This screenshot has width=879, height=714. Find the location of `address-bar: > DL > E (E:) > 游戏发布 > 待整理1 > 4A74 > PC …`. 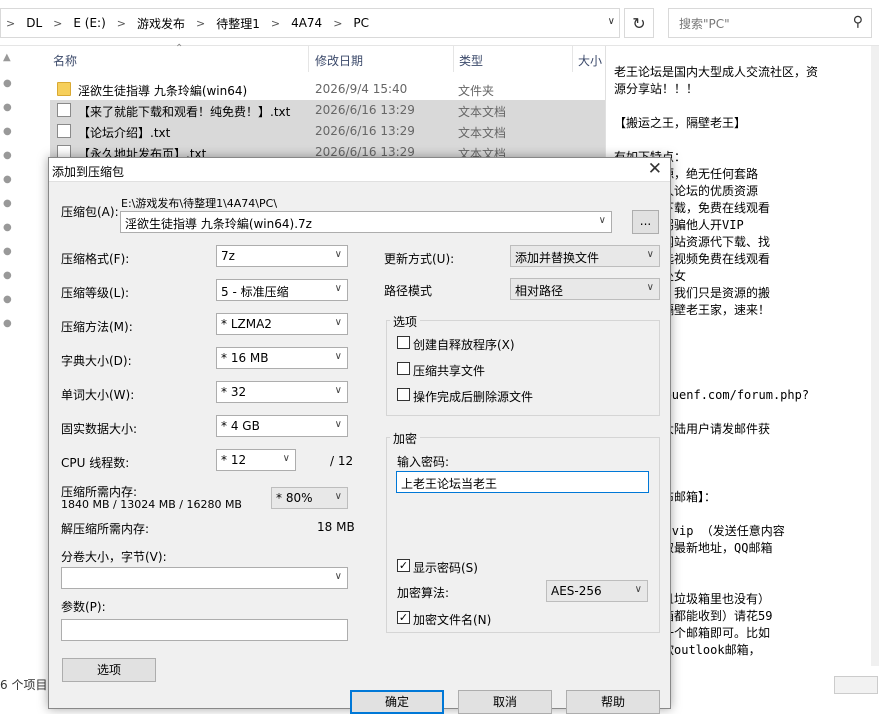

address-bar: > DL > E (E:) > 游戏发布 > 待整理1 > 4A74 > PC … is located at coordinates (310, 23).